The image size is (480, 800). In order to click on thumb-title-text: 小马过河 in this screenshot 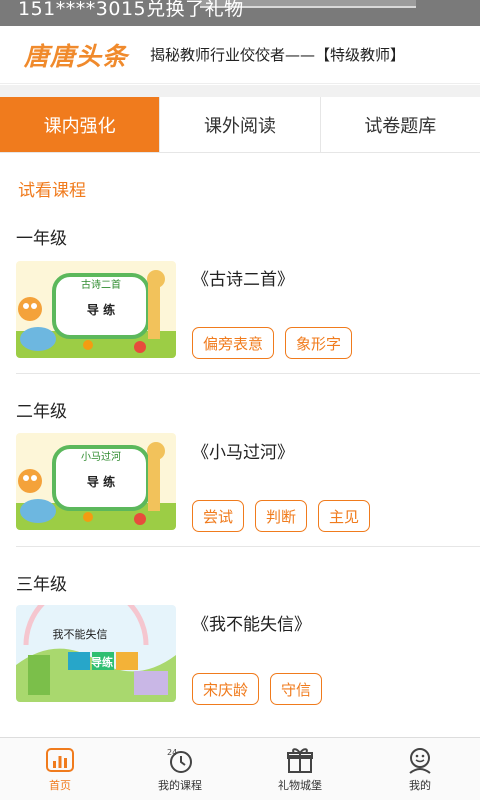, I will do `click(101, 456)`.